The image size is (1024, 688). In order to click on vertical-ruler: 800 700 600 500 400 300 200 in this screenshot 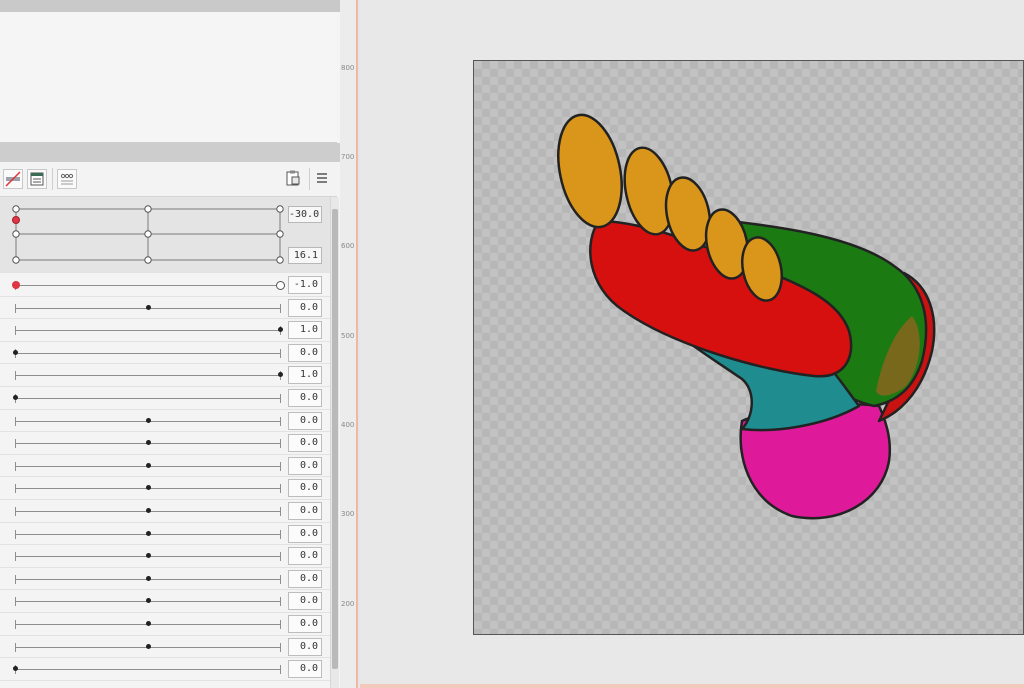, I will do `click(349, 344)`.